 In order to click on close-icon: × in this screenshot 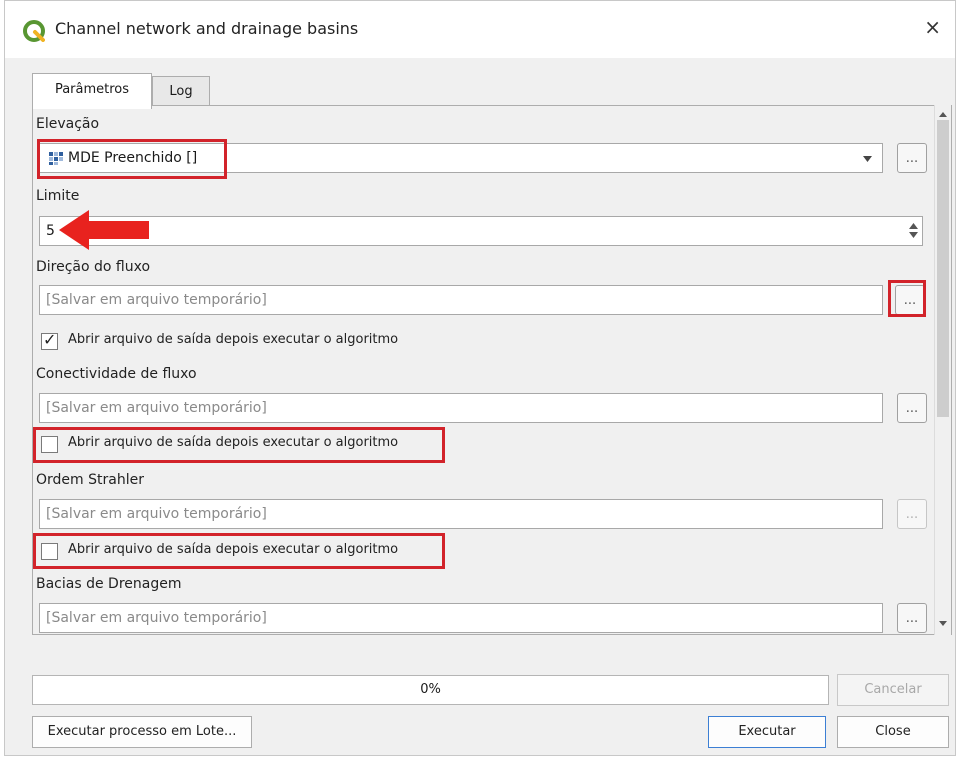, I will do `click(932, 27)`.